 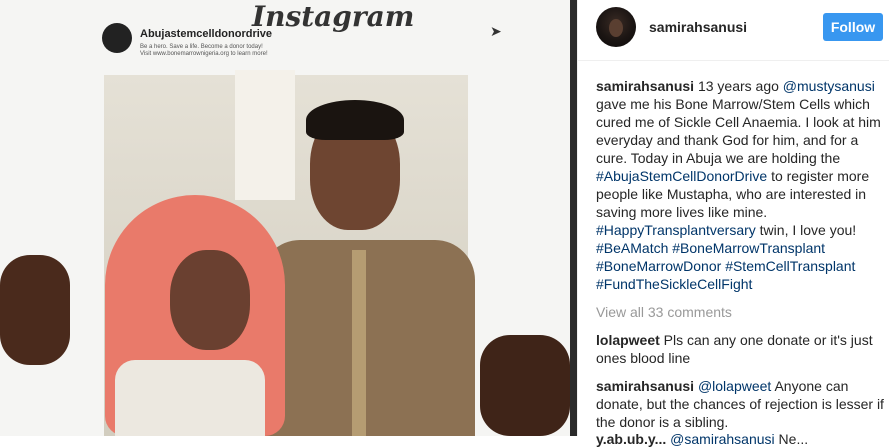 I want to click on hashtag-link: #AbujaStemCellDonorDrive, so click(x=681, y=176).